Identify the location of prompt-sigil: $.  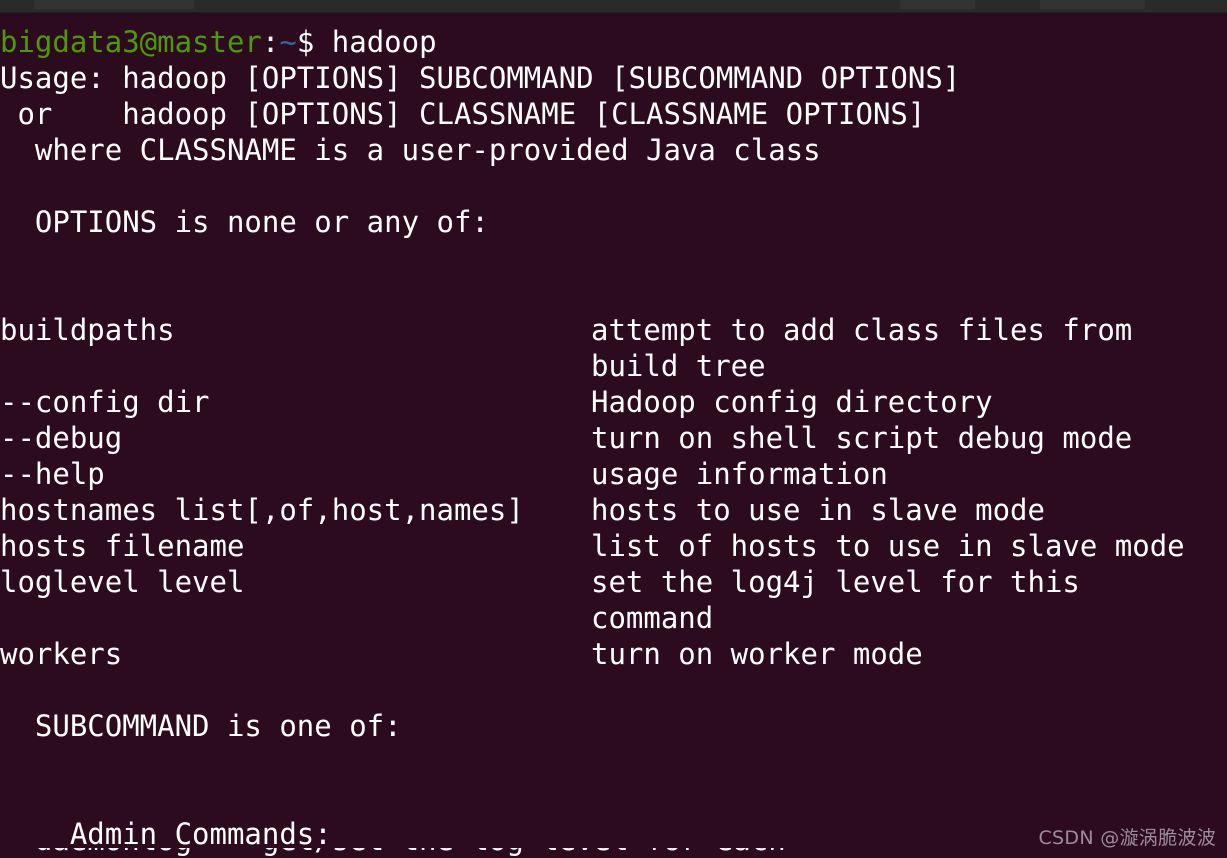
(305, 42).